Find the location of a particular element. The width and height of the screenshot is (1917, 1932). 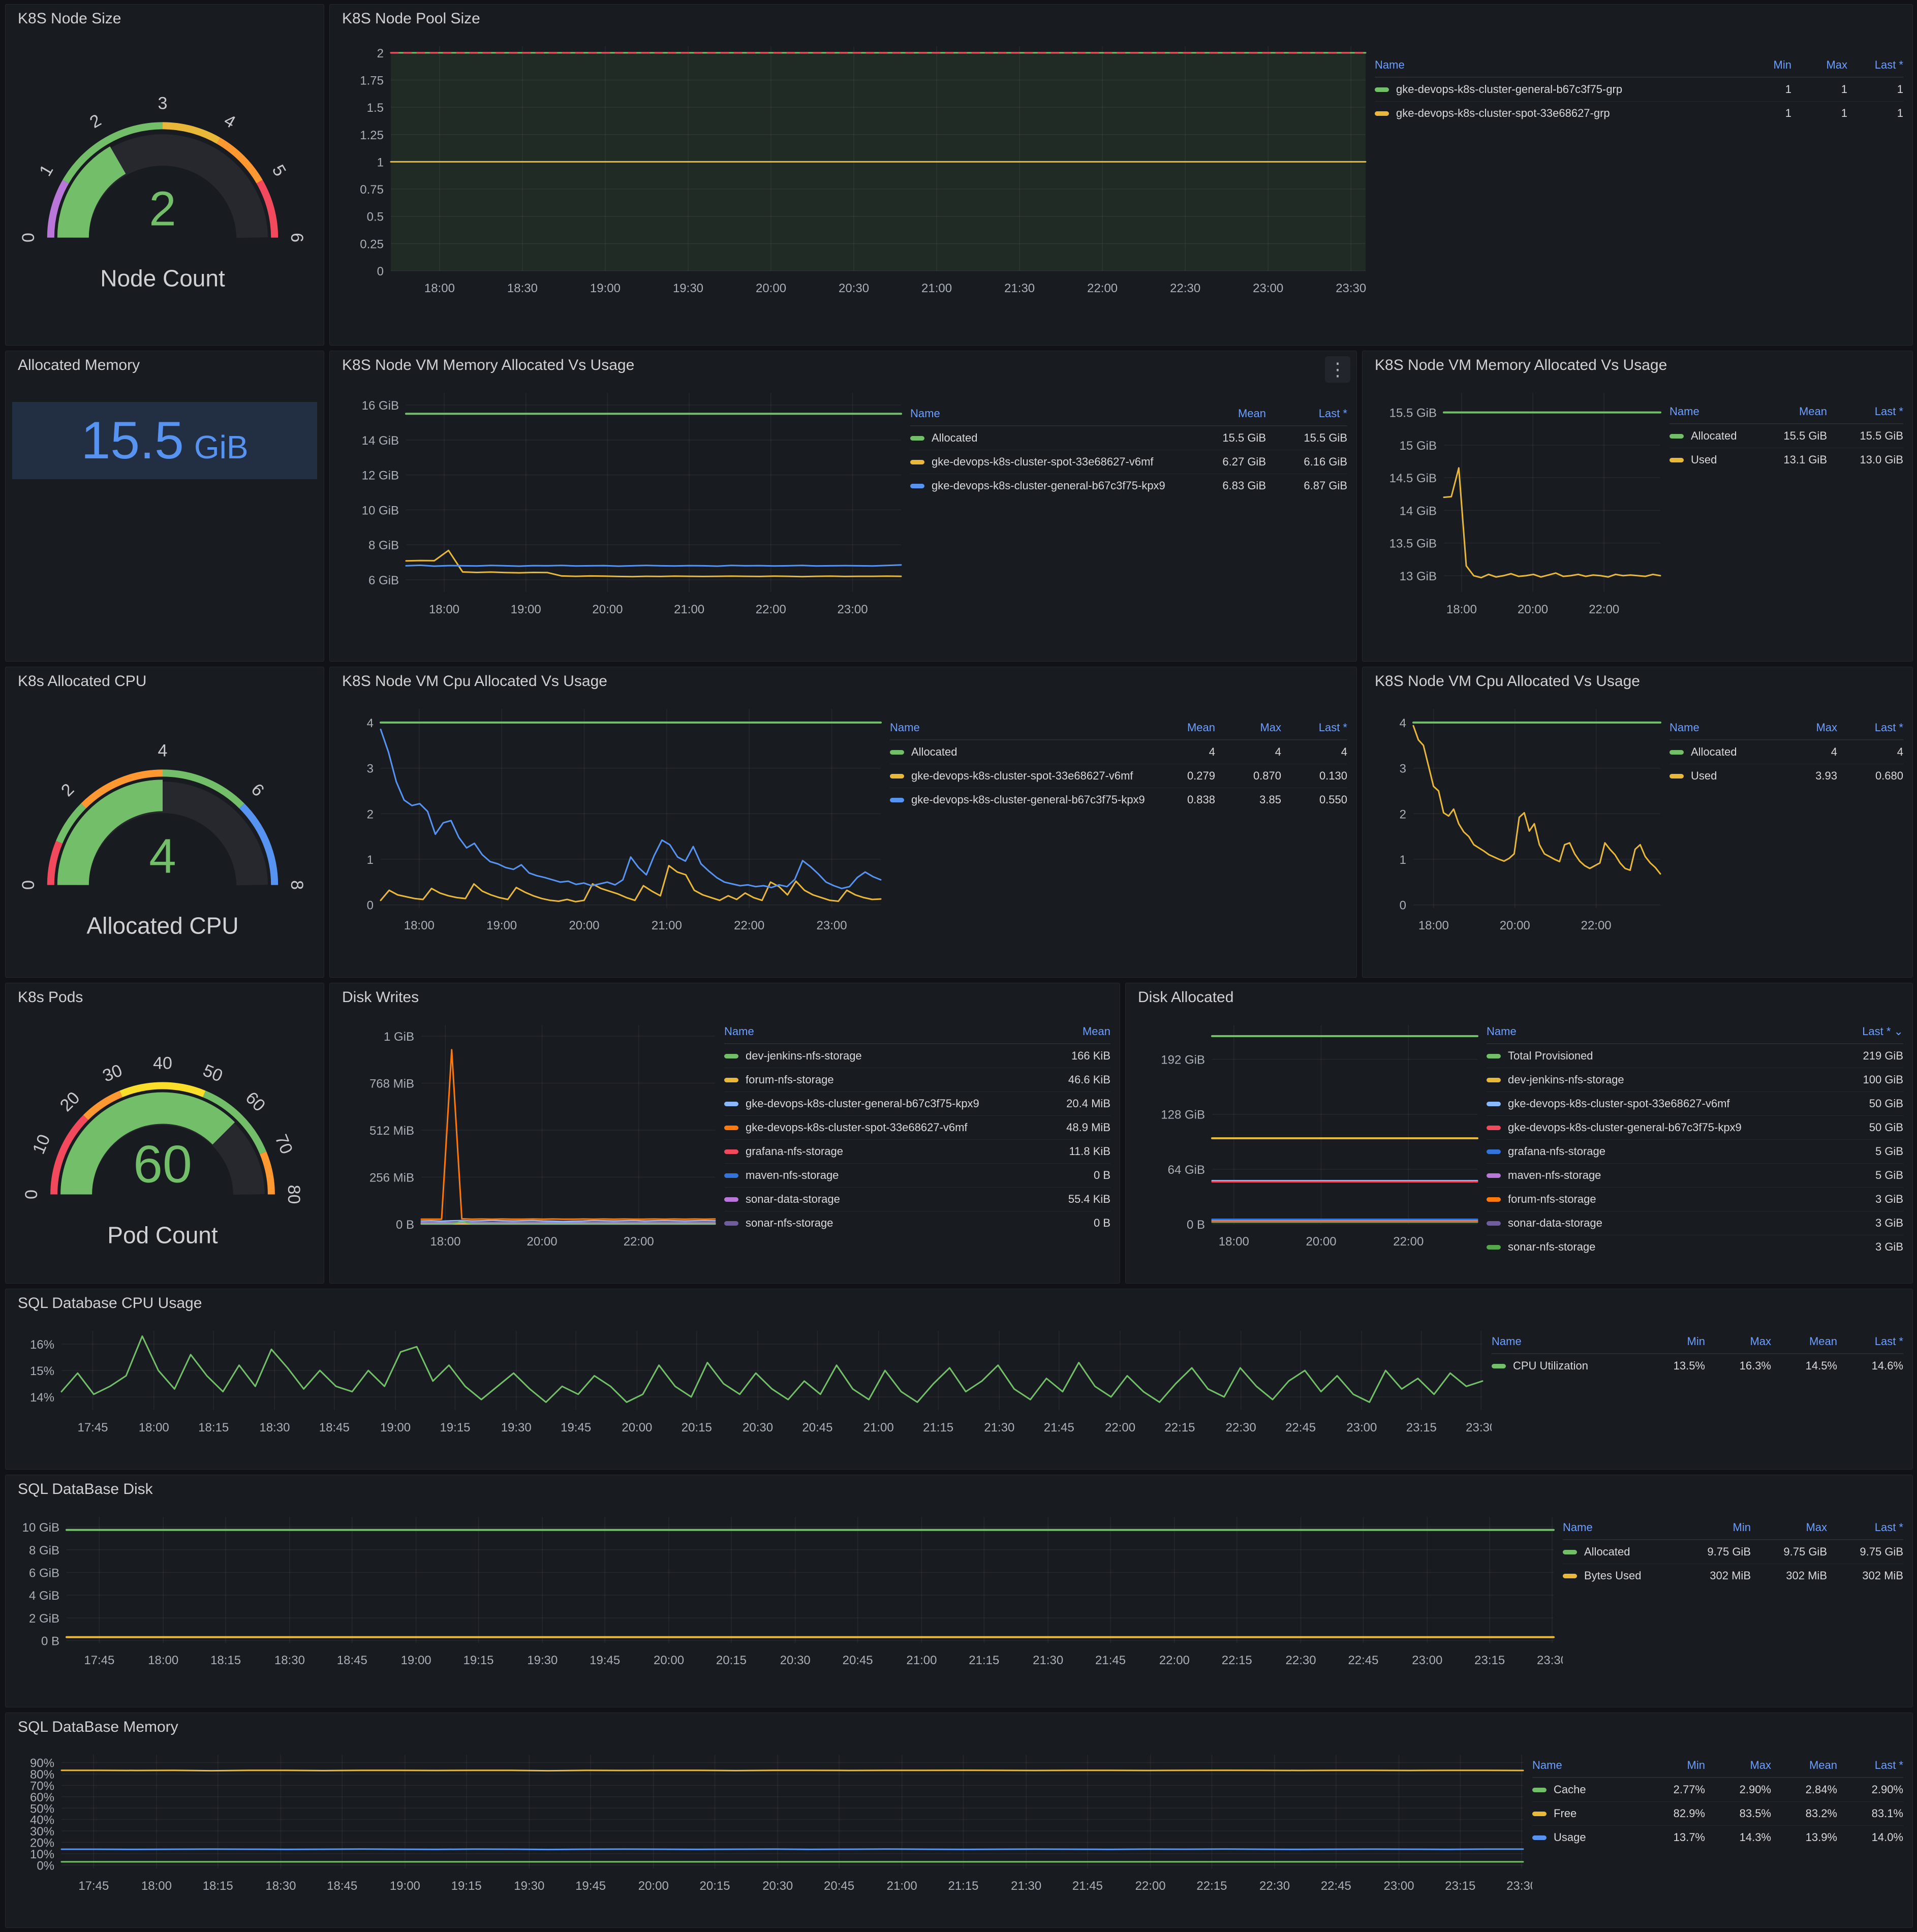

svg-text: 21:00 is located at coordinates (921, 1660).